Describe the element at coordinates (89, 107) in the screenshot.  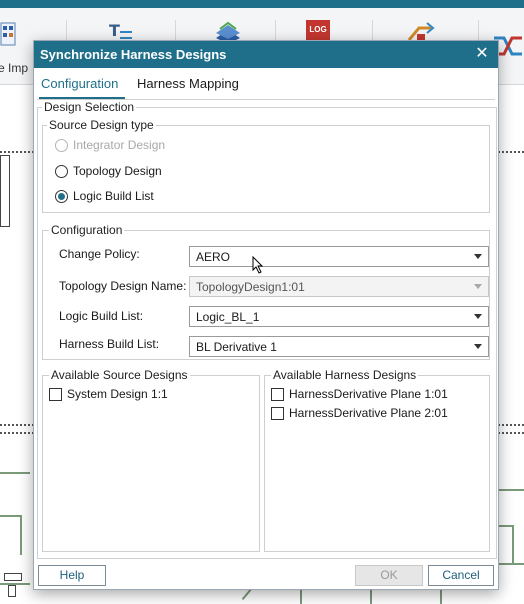
I see `design-selection-legend: Design Selection` at that location.